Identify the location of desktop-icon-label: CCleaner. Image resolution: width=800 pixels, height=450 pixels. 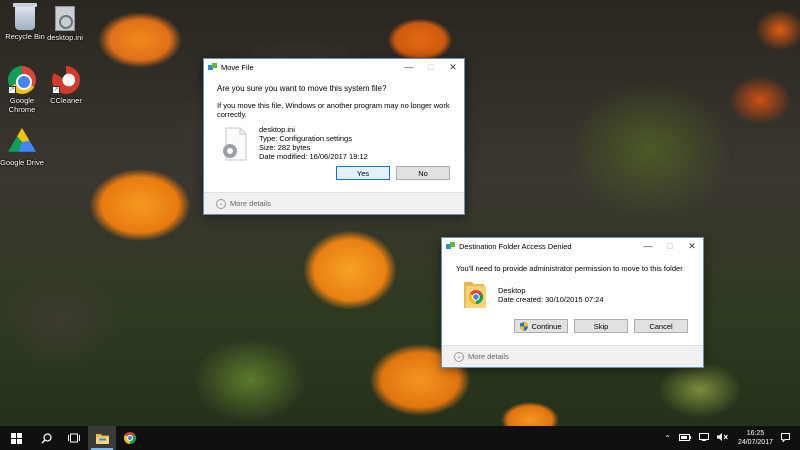
(66, 100).